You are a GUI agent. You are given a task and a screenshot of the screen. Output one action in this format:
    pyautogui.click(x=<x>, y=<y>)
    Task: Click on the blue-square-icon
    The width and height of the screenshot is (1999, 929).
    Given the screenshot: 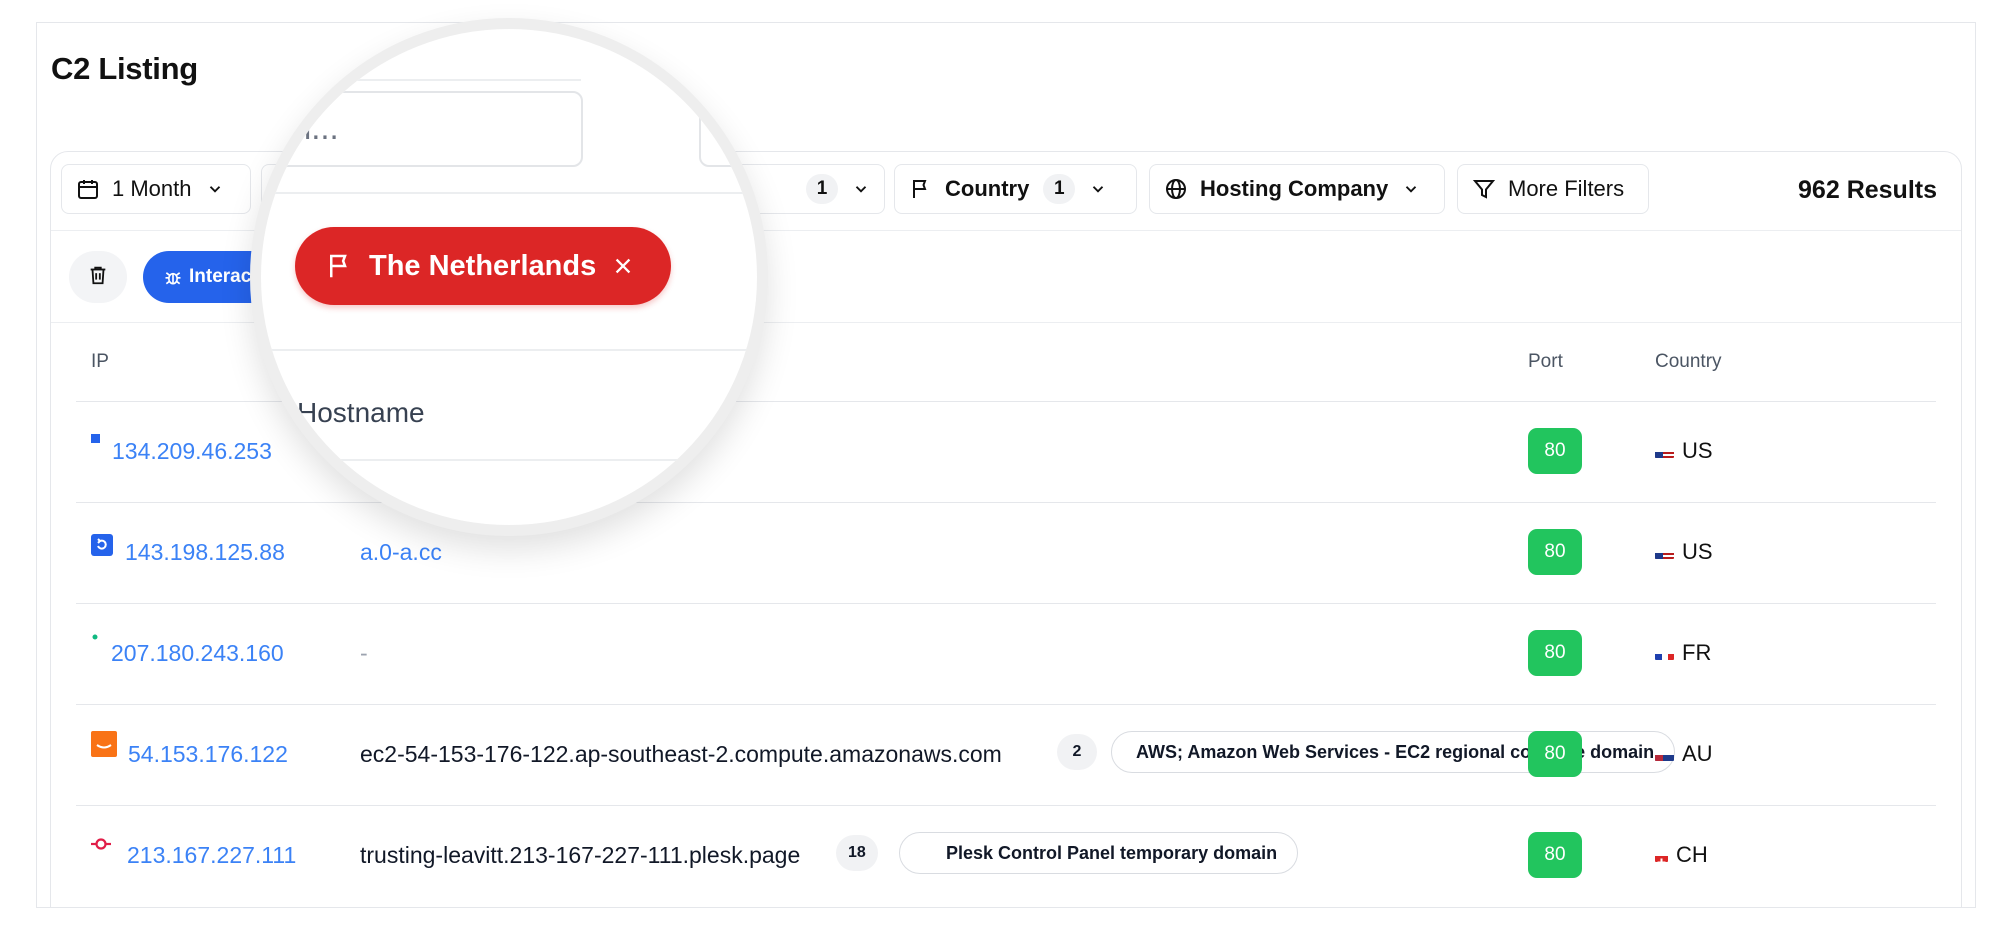 What is the action you would take?
    pyautogui.click(x=95, y=438)
    